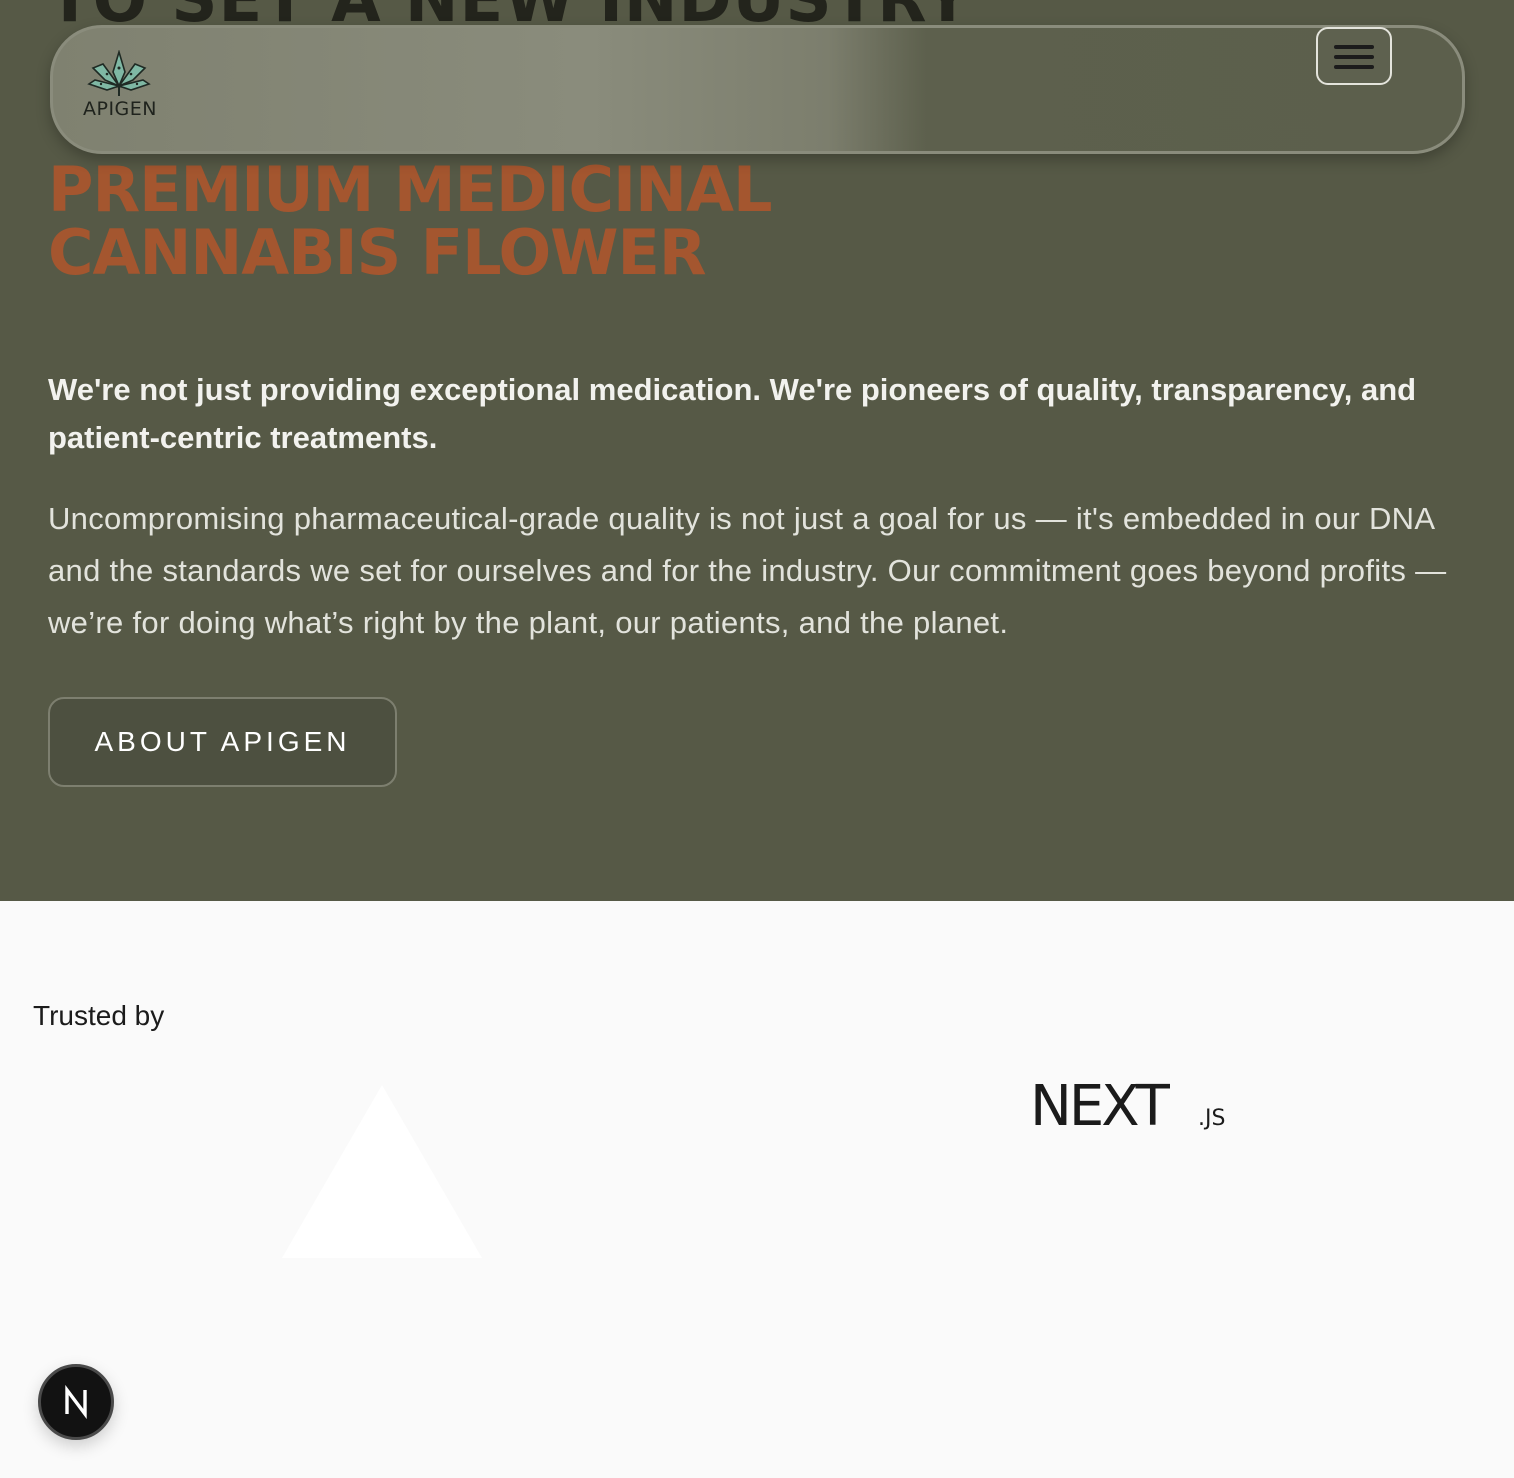 This screenshot has width=1514, height=1478. I want to click on navbar: APIGEN, so click(757, 89).